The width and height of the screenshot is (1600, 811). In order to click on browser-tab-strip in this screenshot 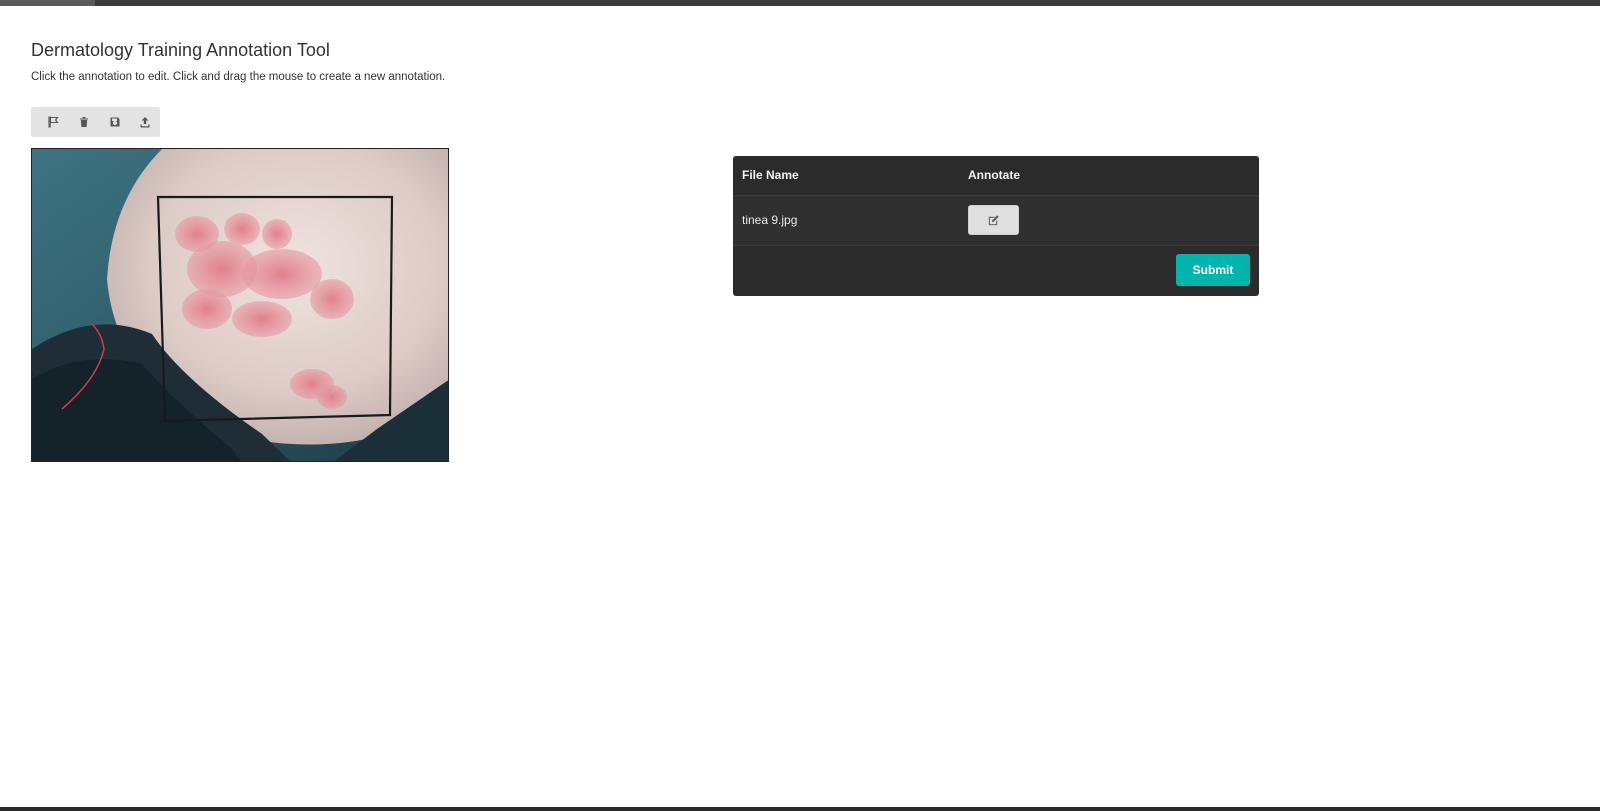, I will do `click(47, 3)`.